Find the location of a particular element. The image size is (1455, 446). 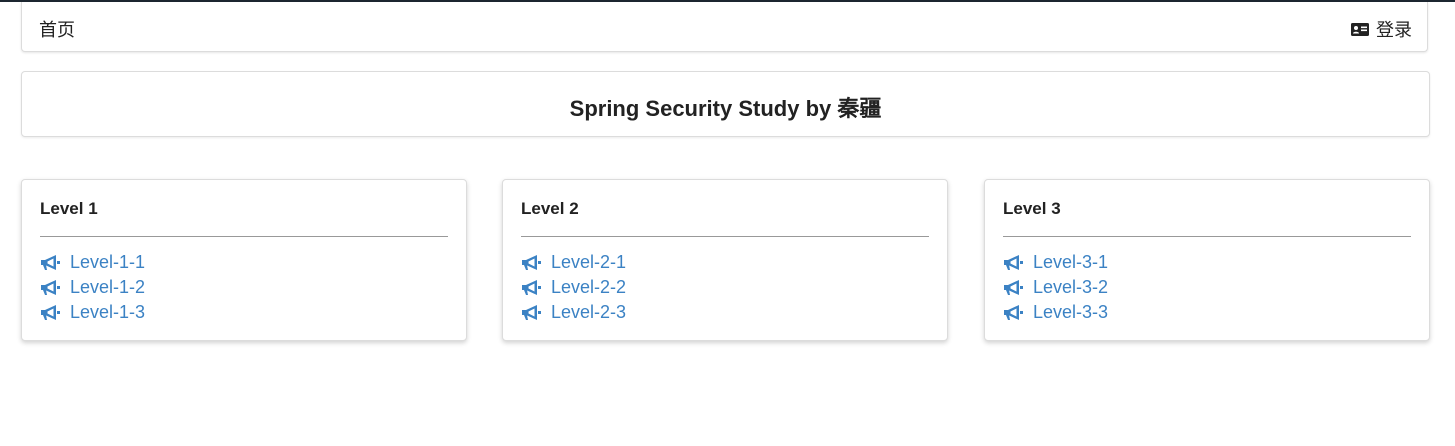

link-label: Level-2-2 is located at coordinates (589, 287).